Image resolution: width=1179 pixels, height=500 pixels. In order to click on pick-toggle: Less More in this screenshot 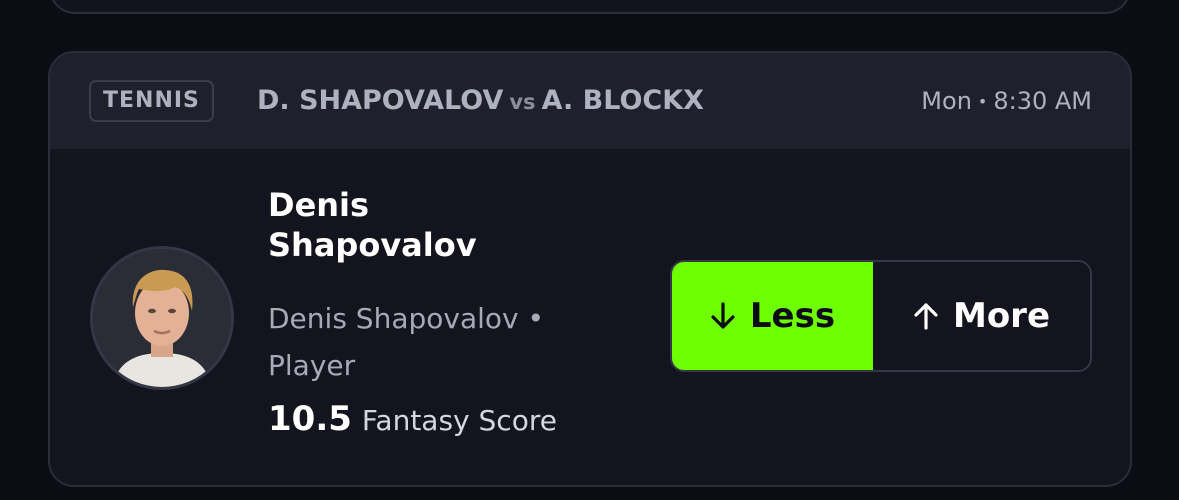, I will do `click(881, 316)`.